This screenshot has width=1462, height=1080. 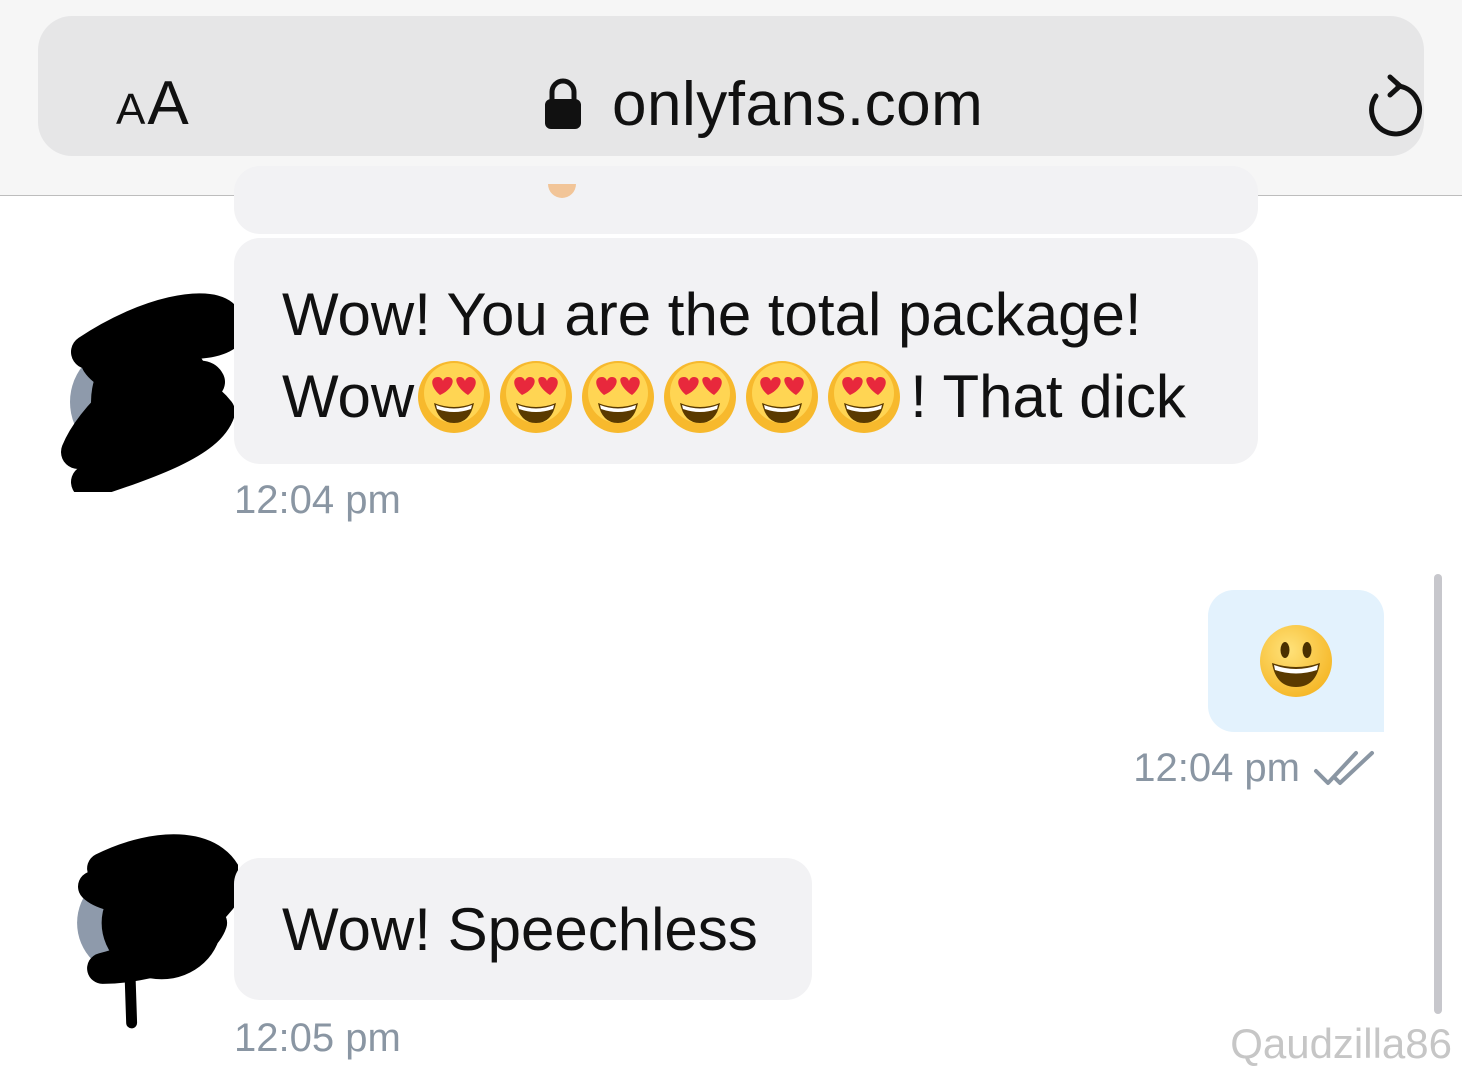 What do you see at coordinates (168, 103) in the screenshot?
I see `text-size-big-label: A` at bounding box center [168, 103].